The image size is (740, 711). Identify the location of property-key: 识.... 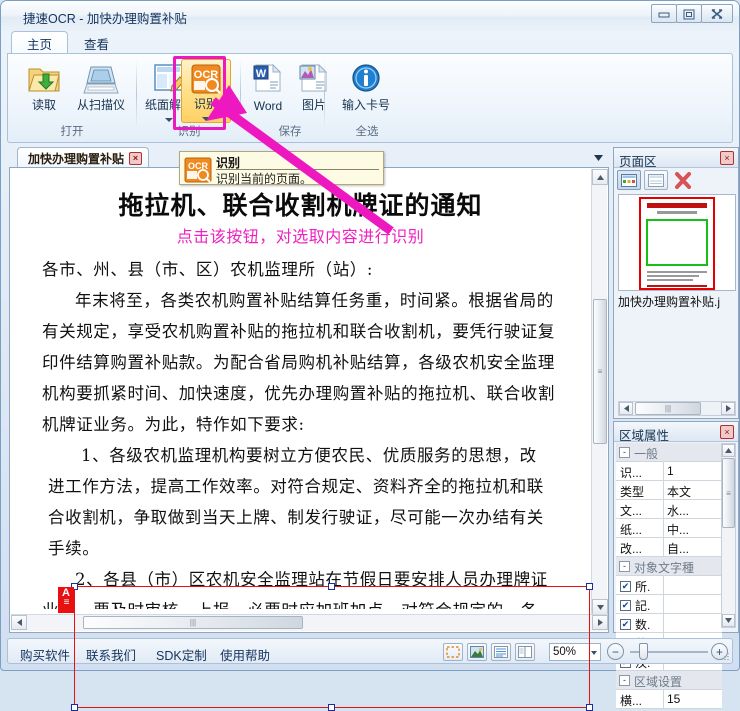
(640, 471).